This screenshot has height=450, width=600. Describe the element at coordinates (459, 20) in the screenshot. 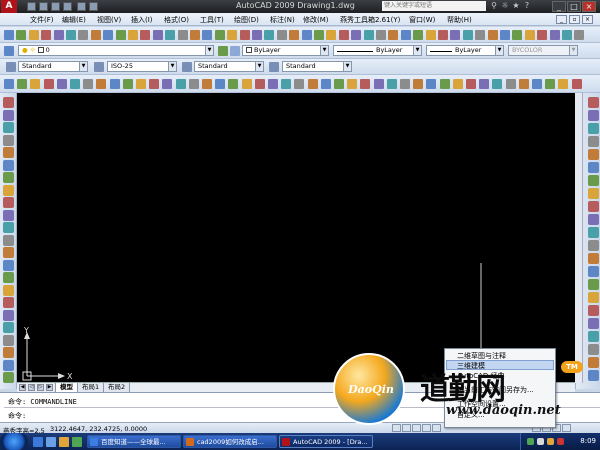

I see `menu-help: 帮助(H)` at that location.